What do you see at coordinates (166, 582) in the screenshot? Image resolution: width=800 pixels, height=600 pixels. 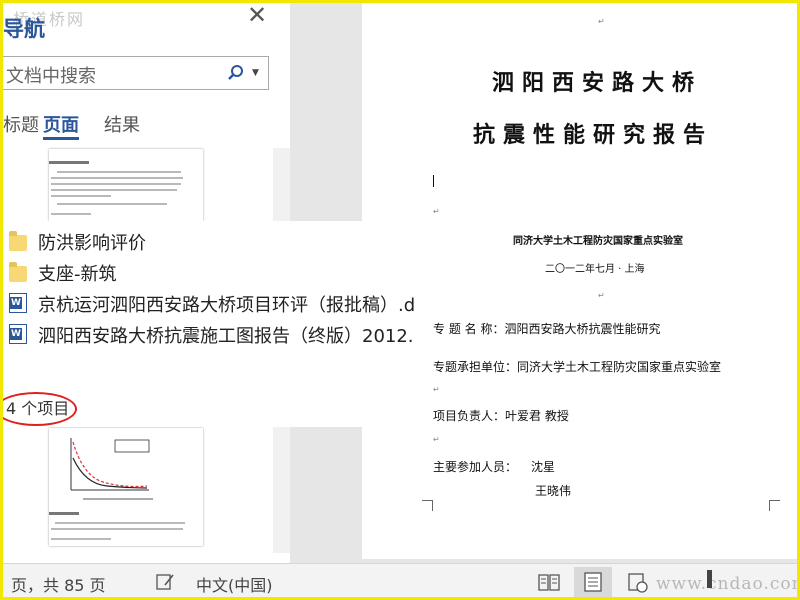 I see `proofing-icon` at bounding box center [166, 582].